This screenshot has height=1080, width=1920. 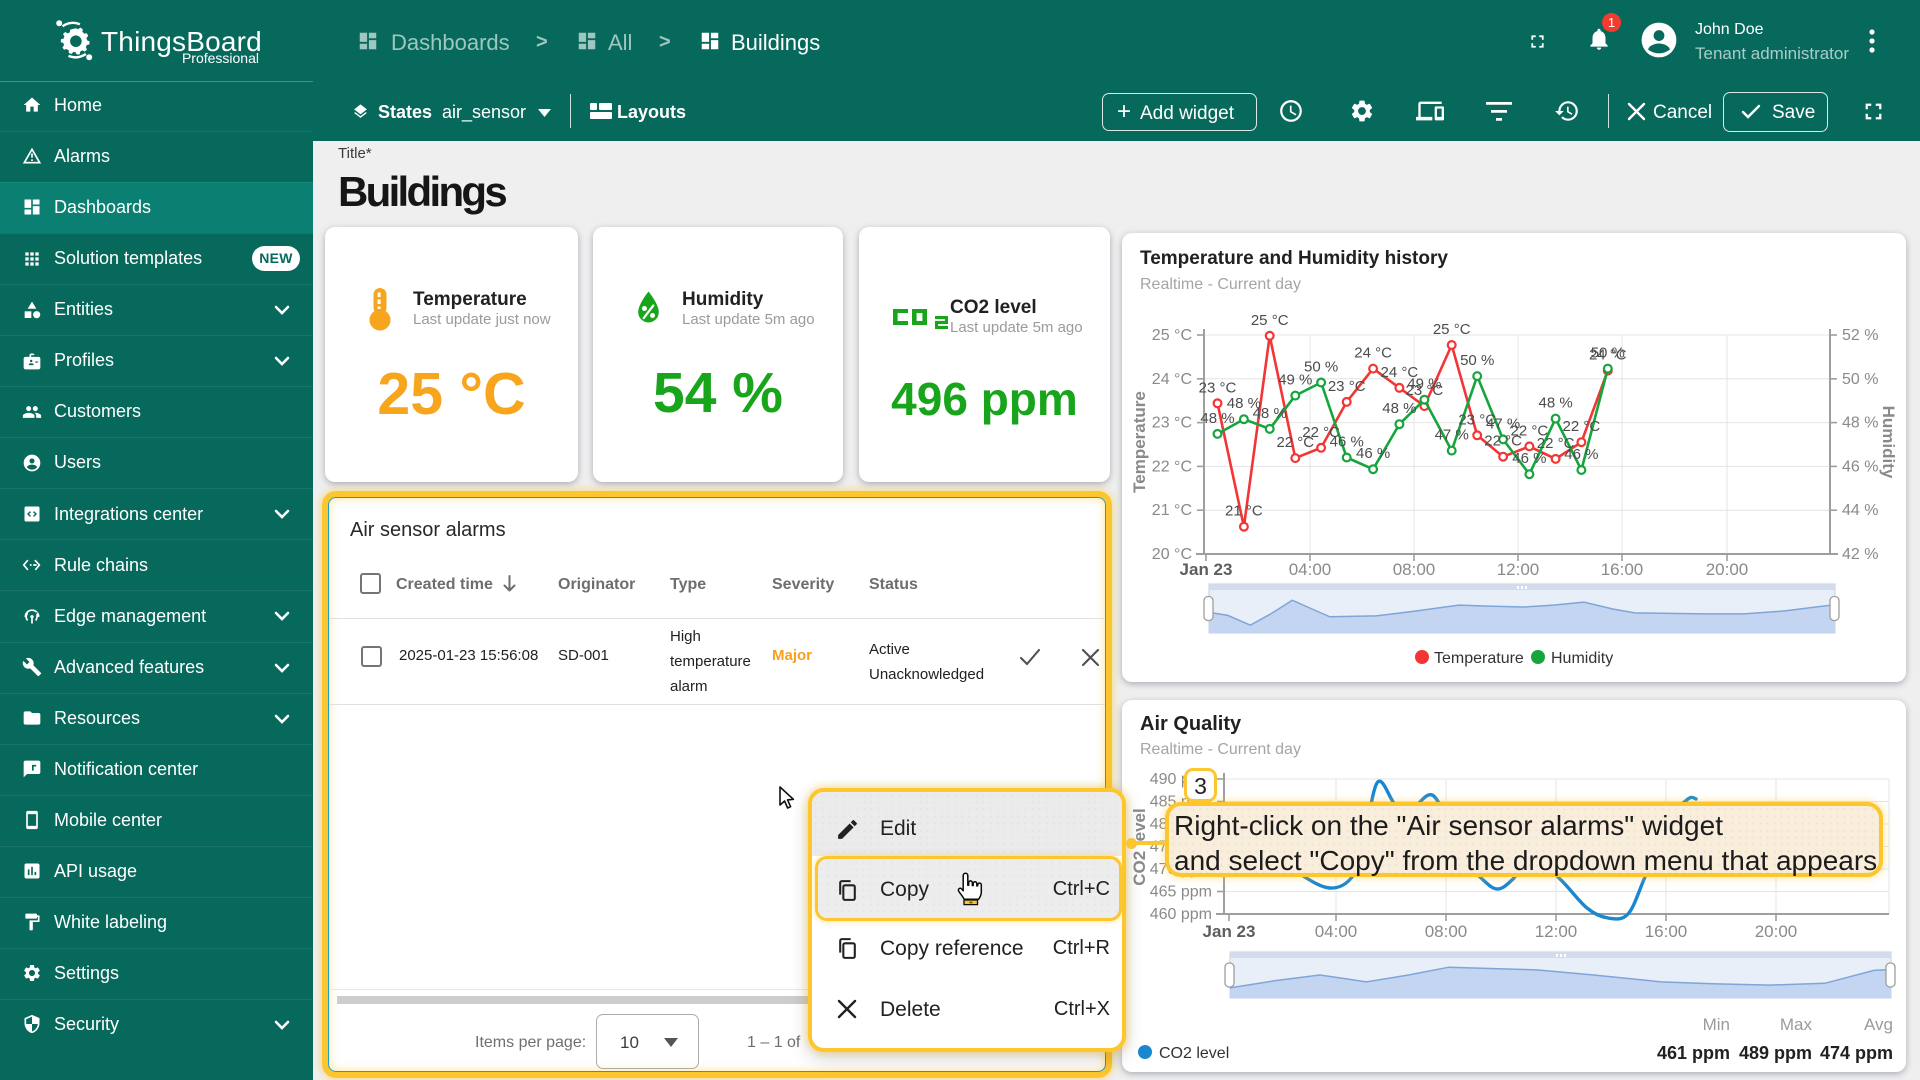 What do you see at coordinates (1194, 1053) in the screenshot?
I see `svg-text: CO2 level` at bounding box center [1194, 1053].